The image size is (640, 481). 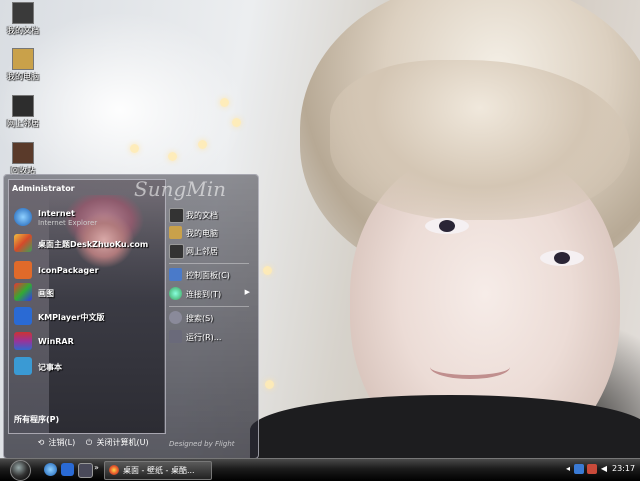 I want to click on run-icon, so click(x=175, y=336).